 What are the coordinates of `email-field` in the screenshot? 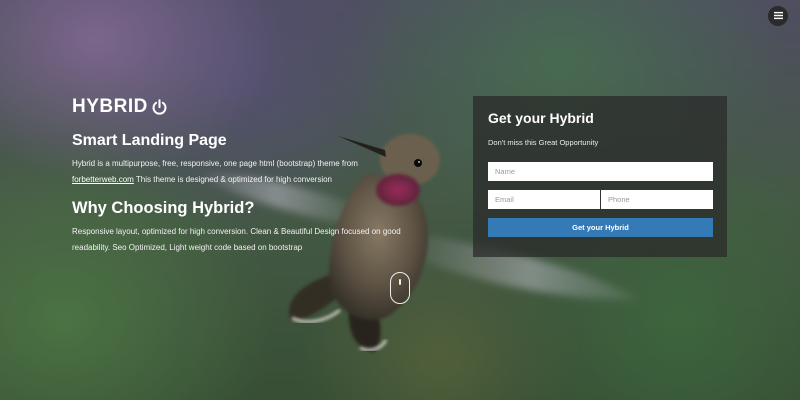 It's located at (544, 199).